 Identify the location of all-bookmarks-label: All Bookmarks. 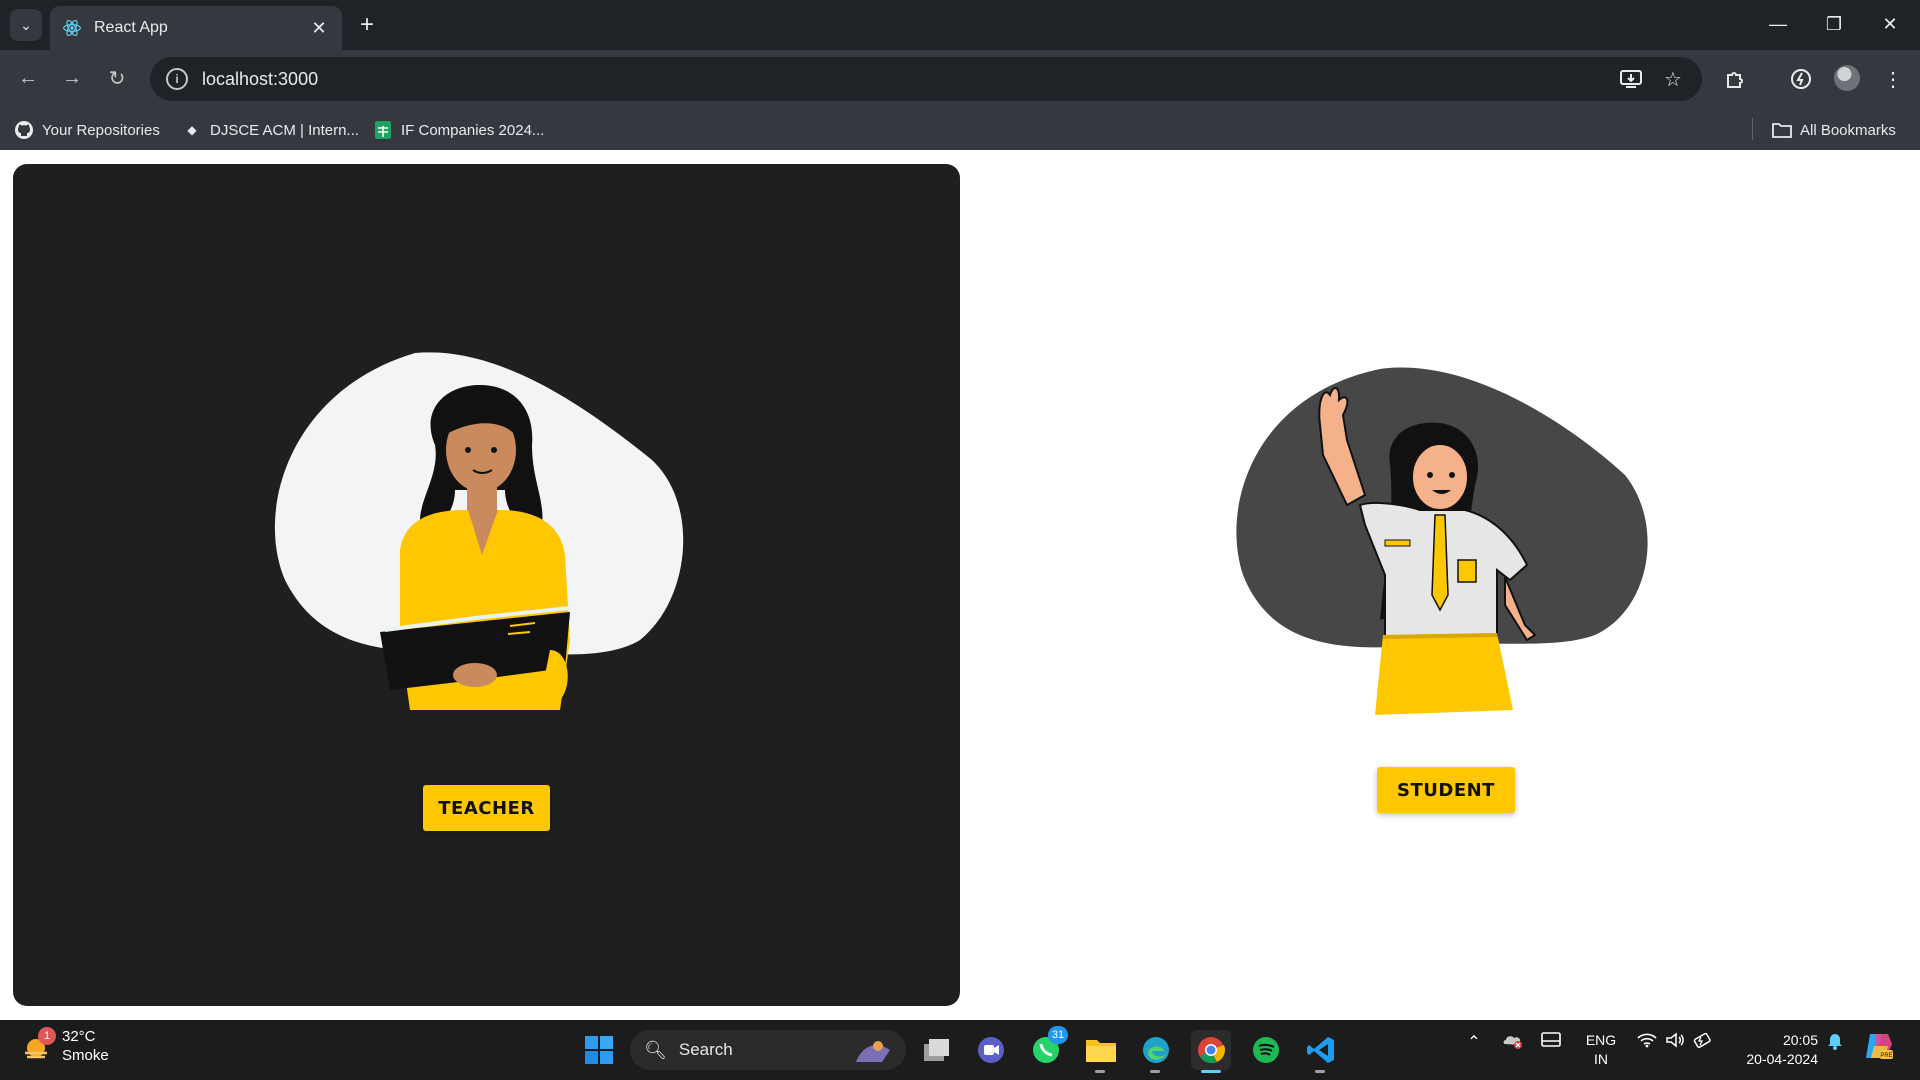
(1848, 130).